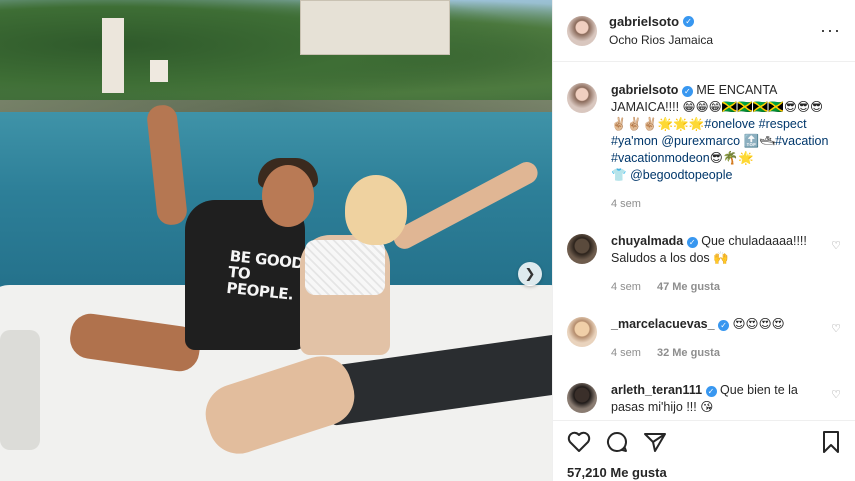 The height and width of the screenshot is (481, 855). Describe the element at coordinates (656, 390) in the screenshot. I see `comment-username: arleth_teran111` at that location.